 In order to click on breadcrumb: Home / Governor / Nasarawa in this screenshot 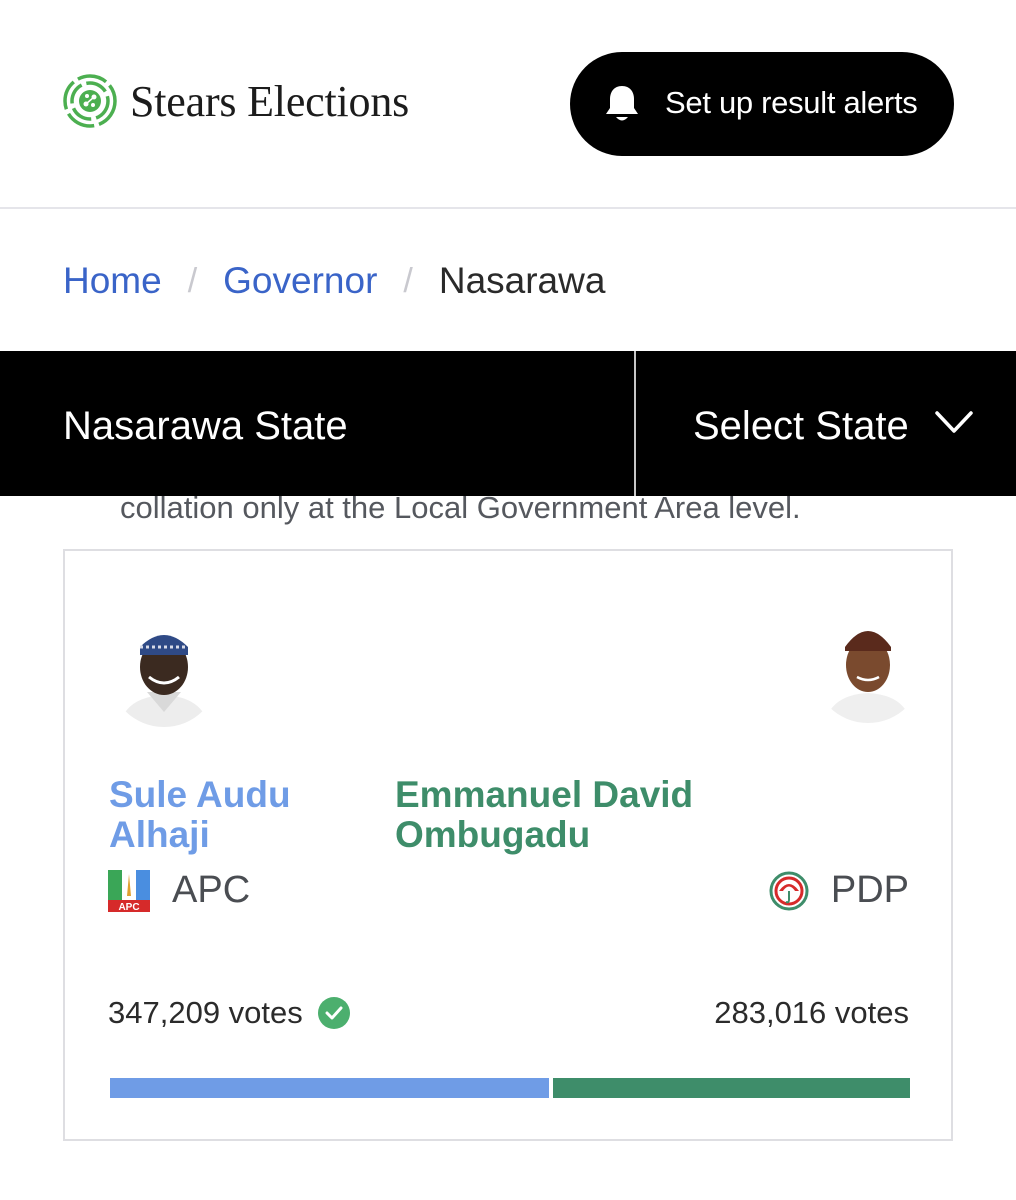, I will do `click(334, 281)`.